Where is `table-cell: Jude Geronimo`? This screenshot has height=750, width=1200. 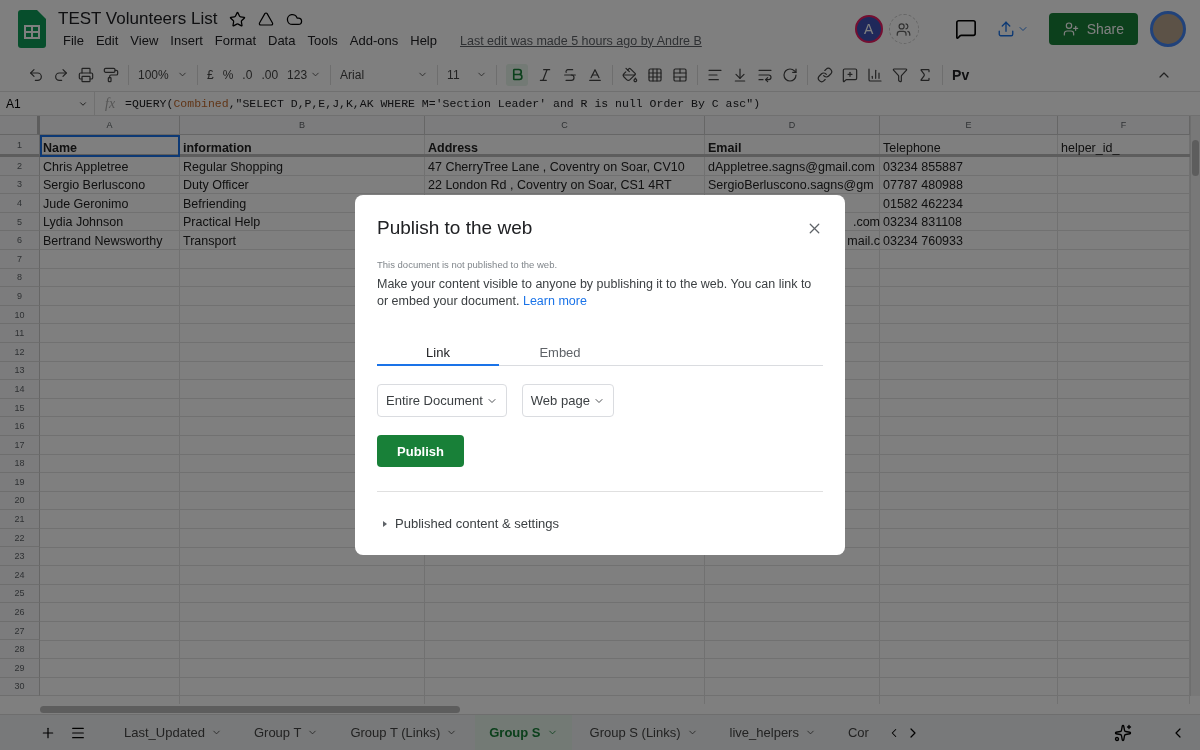 table-cell: Jude Geronimo is located at coordinates (86, 203).